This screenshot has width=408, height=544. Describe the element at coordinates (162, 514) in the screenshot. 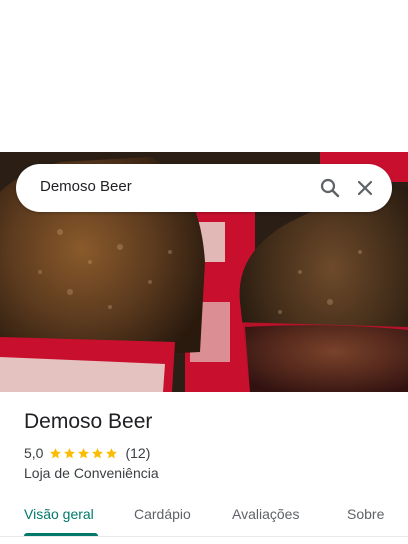

I see `tab-menu: Cardápio` at that location.